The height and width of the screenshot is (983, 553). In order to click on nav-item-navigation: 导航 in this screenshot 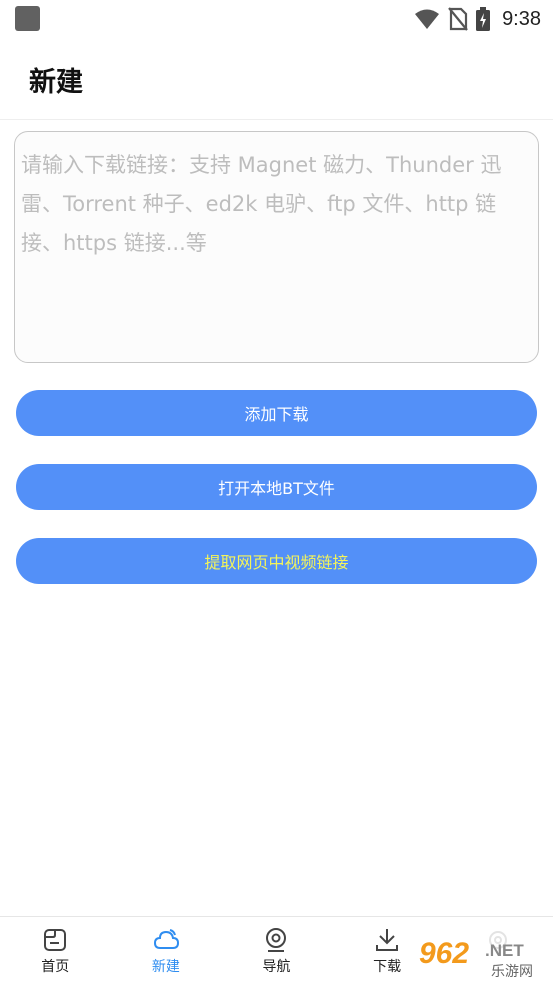, I will do `click(276, 950)`.